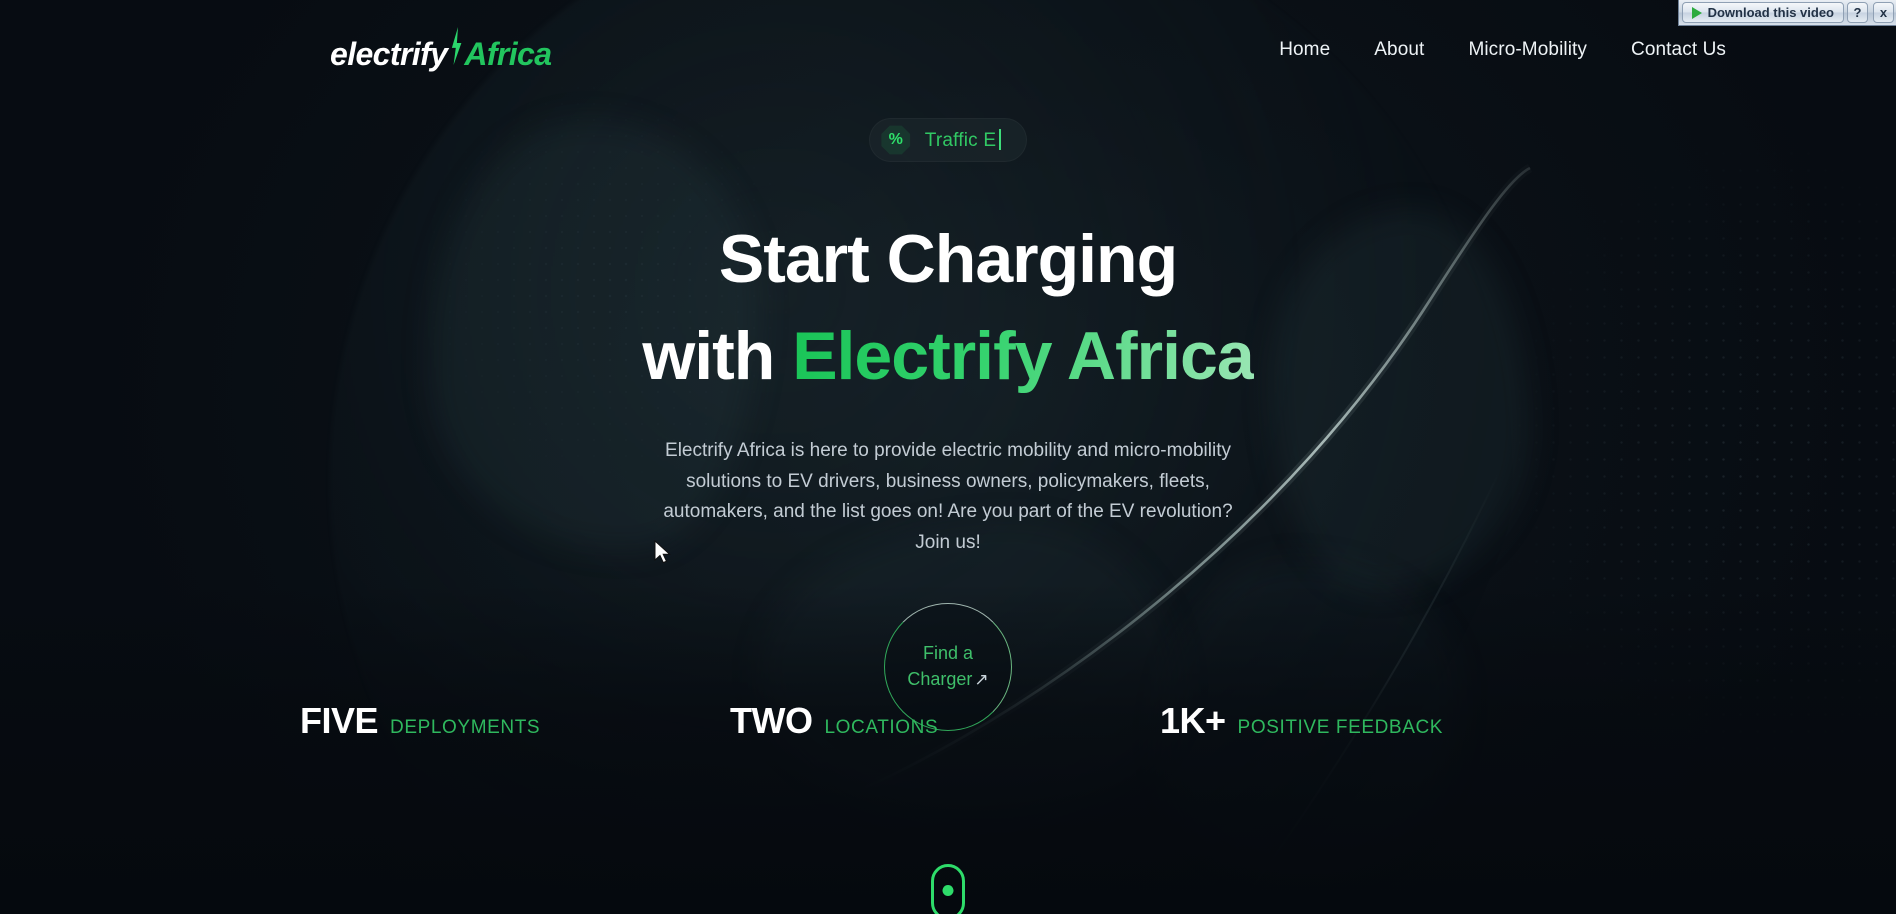 Image resolution: width=1896 pixels, height=914 pixels. I want to click on traffic-badge: % Traffic E, so click(948, 140).